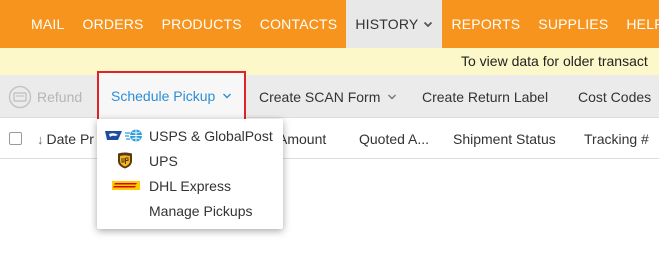 Image resolution: width=659 pixels, height=275 pixels. I want to click on ups-shield-icon, so click(125, 160).